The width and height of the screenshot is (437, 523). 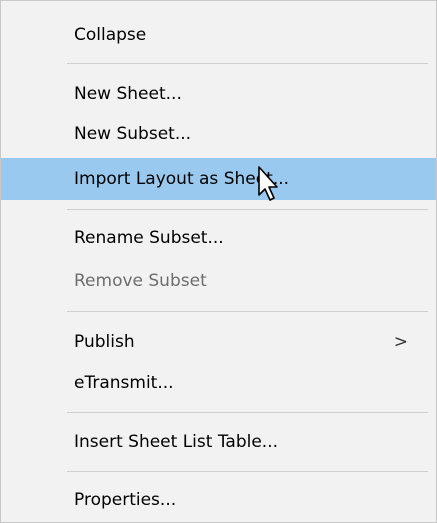 I want to click on chevron-right-icon: >, so click(x=400, y=342).